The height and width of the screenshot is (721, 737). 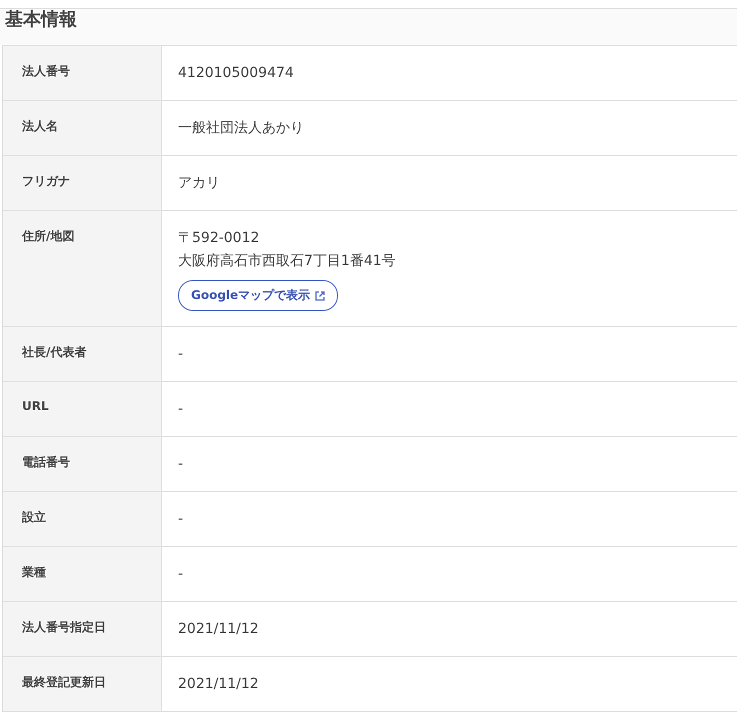 I want to click on row-label: 社長/代表者, so click(x=82, y=354).